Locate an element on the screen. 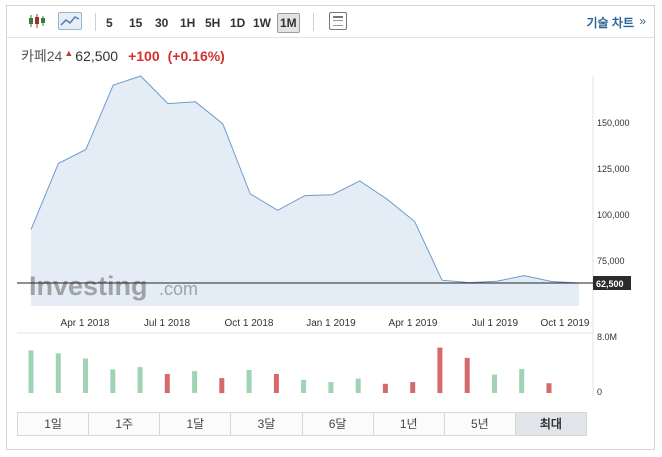  x-axis-label: Jan 1 2019 is located at coordinates (331, 323).